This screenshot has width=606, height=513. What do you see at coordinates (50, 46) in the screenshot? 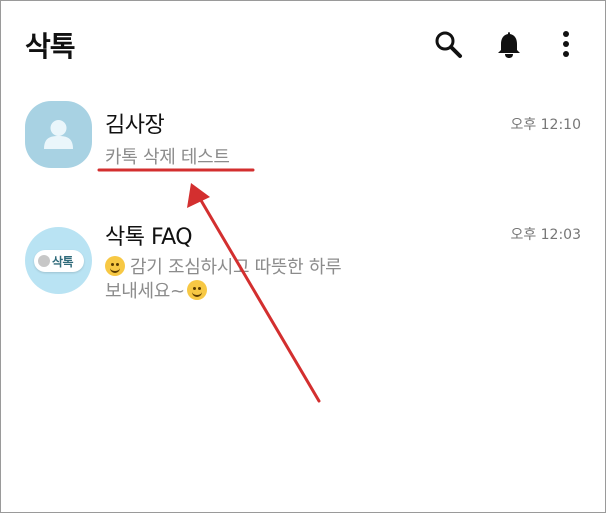
I see `page-title: 삭톡` at bounding box center [50, 46].